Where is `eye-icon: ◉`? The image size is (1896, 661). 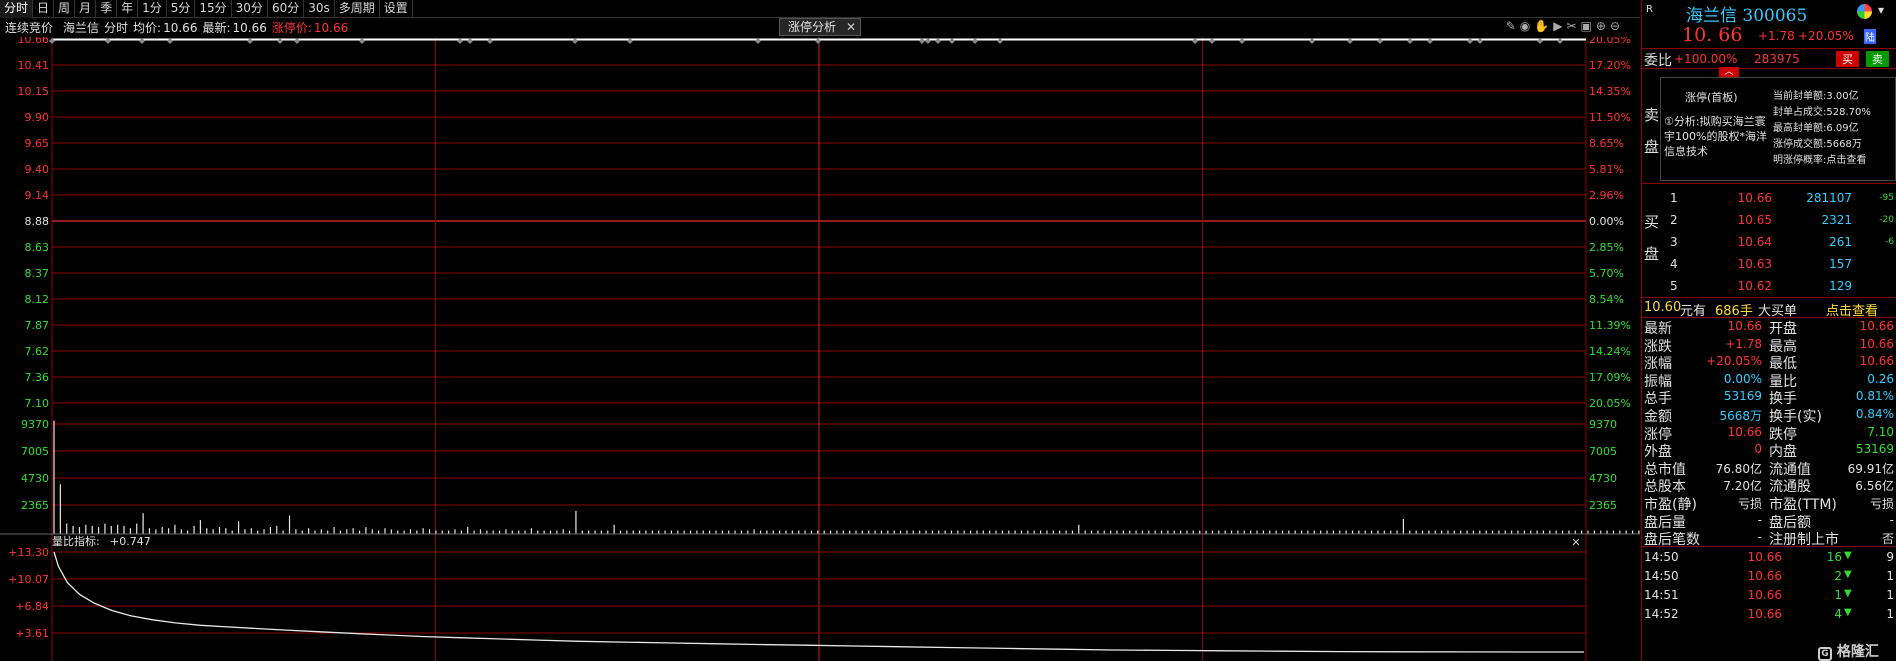
eye-icon: ◉ is located at coordinates (1525, 26).